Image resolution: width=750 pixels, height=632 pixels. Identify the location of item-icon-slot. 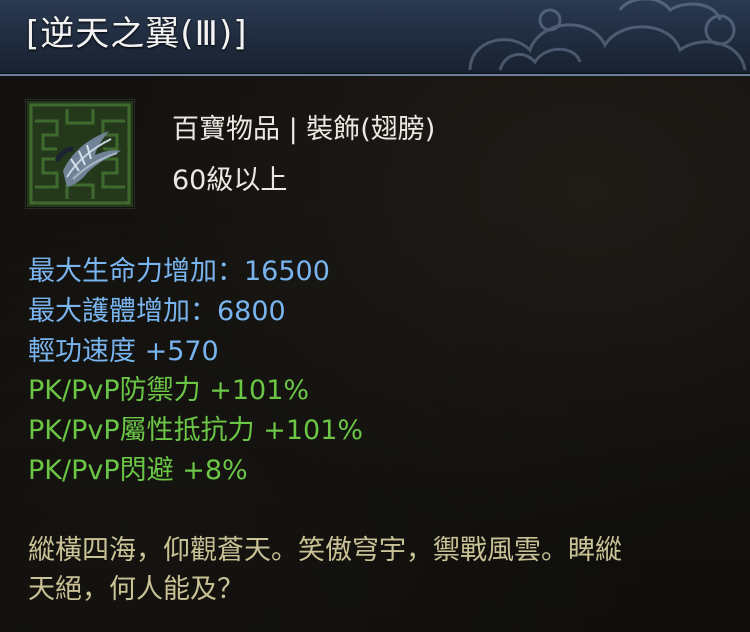
(80, 154).